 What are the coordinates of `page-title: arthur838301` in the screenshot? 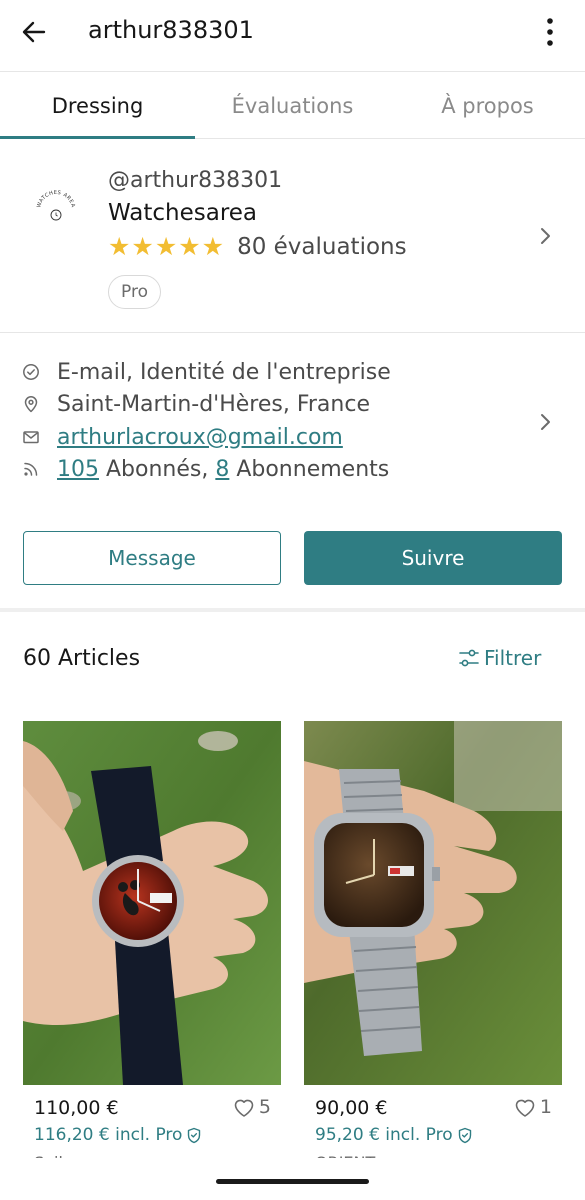 It's located at (171, 30).